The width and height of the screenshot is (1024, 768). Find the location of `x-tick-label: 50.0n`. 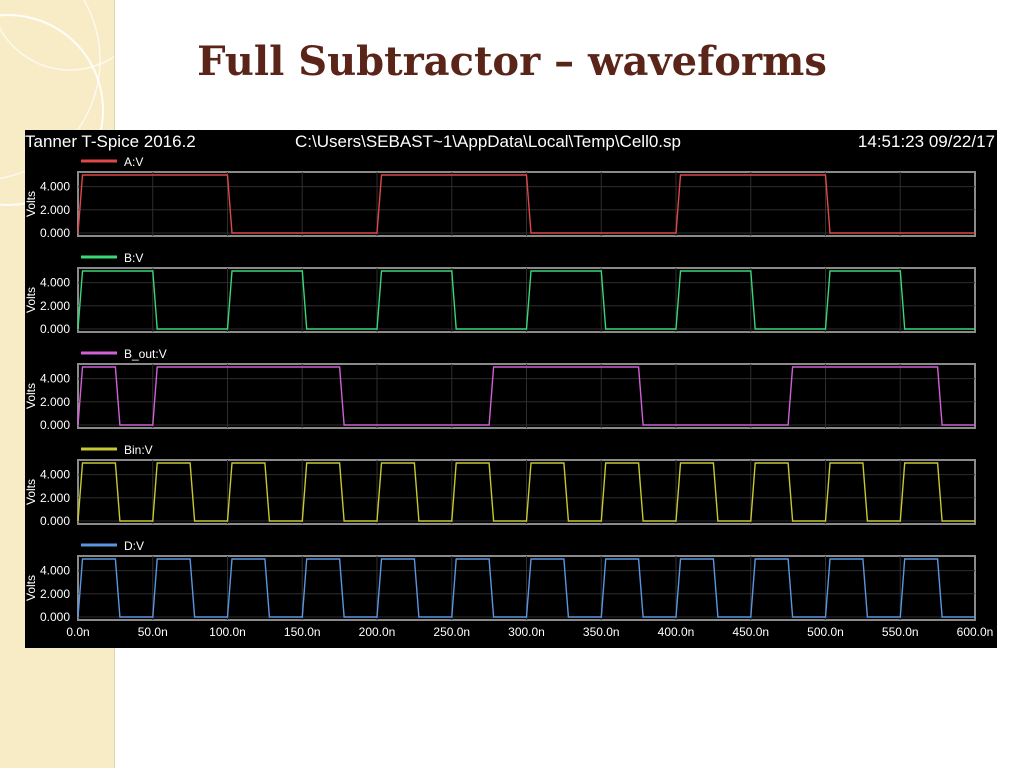

x-tick-label: 50.0n is located at coordinates (153, 632).